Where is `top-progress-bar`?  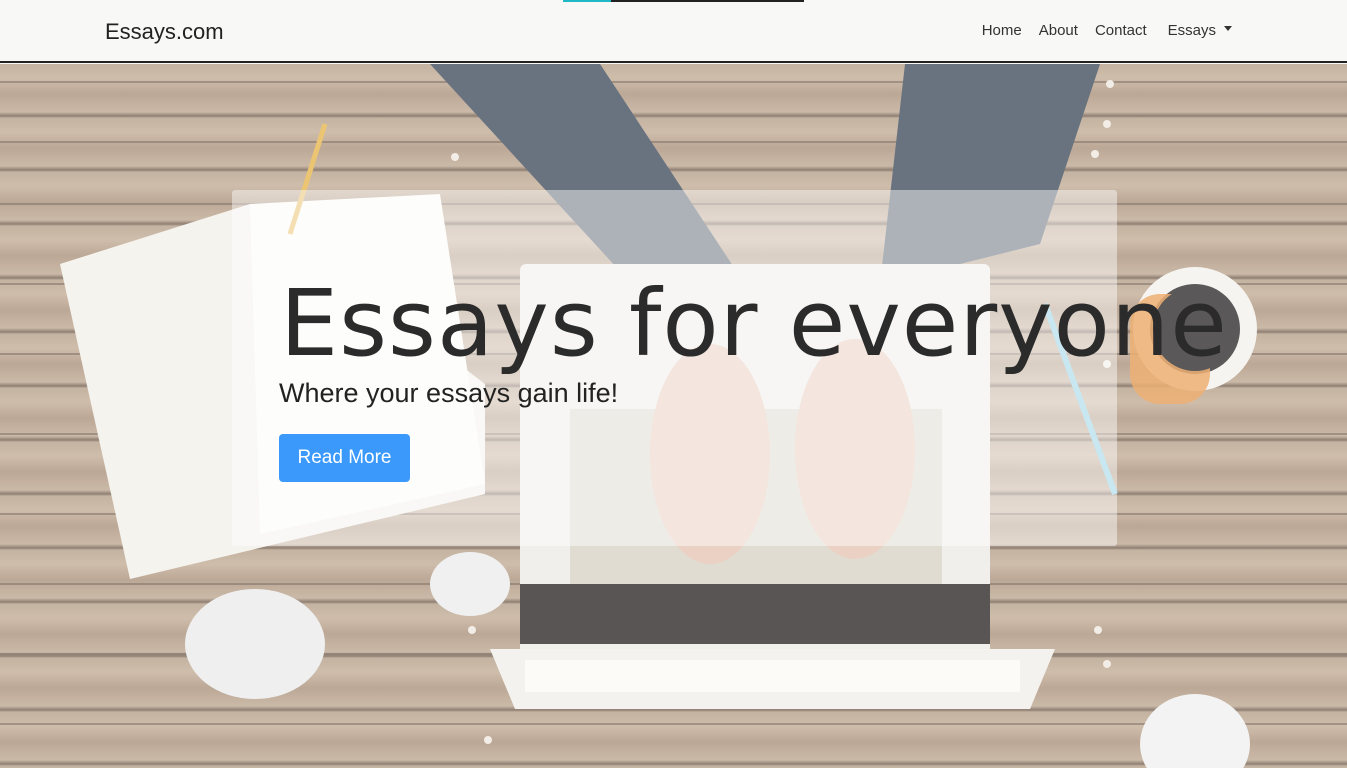 top-progress-bar is located at coordinates (683, 1).